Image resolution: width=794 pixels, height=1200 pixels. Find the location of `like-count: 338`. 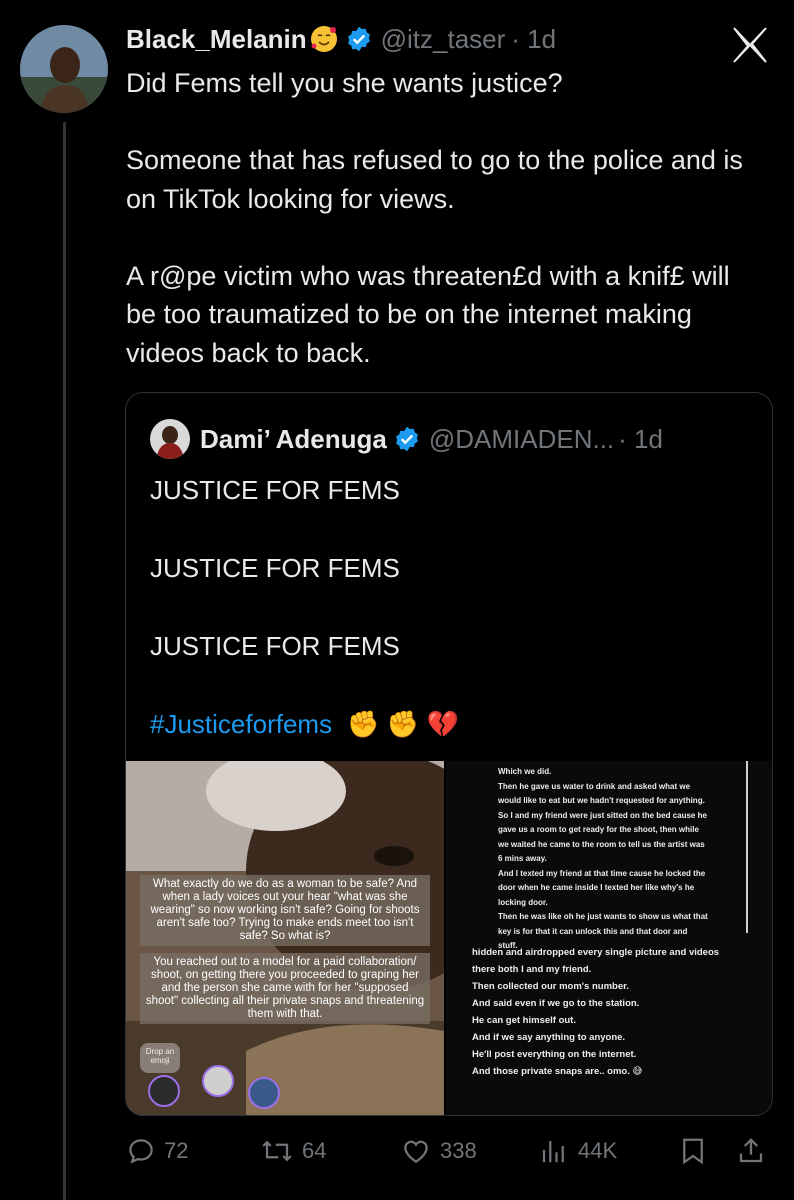

like-count: 338 is located at coordinates (458, 1150).